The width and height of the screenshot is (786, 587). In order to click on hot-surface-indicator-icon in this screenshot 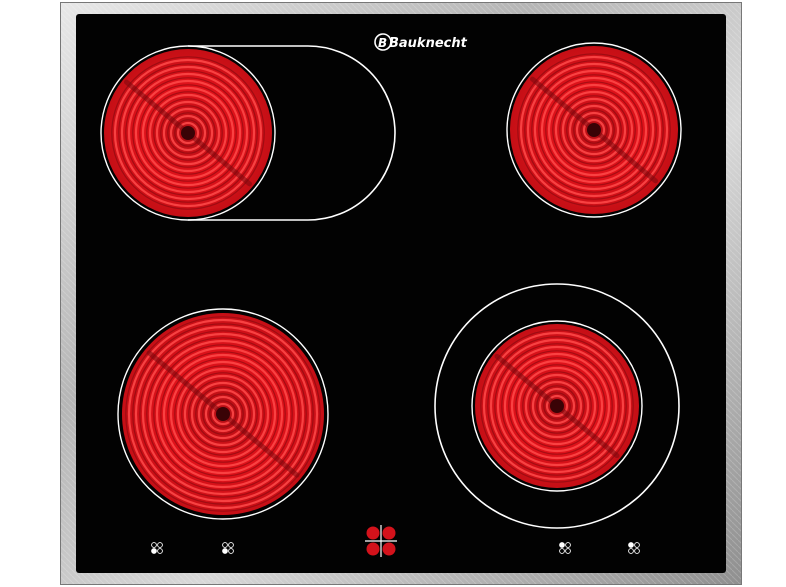, I will do `click(381, 541)`.